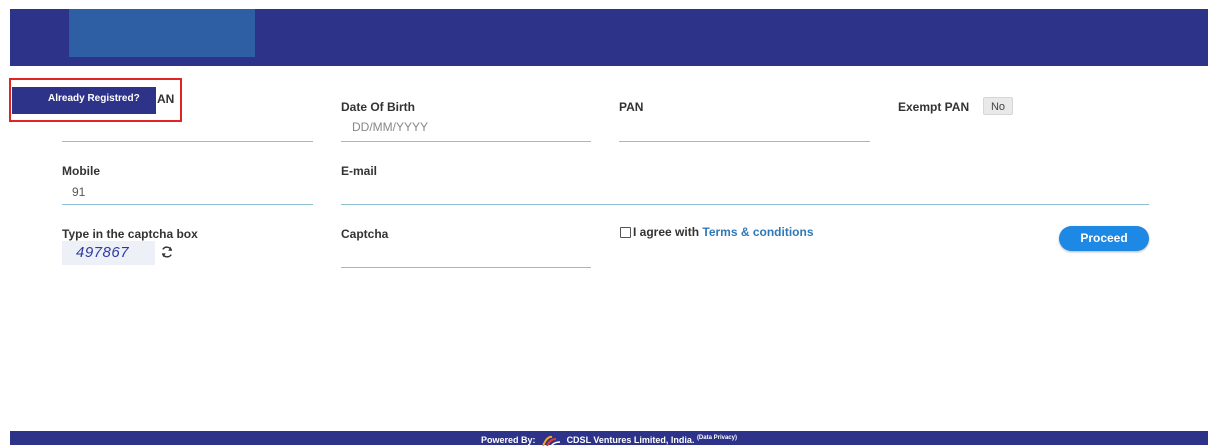 This screenshot has height=447, width=1208. What do you see at coordinates (365, 234) in the screenshot?
I see `captcha-label: Captcha` at bounding box center [365, 234].